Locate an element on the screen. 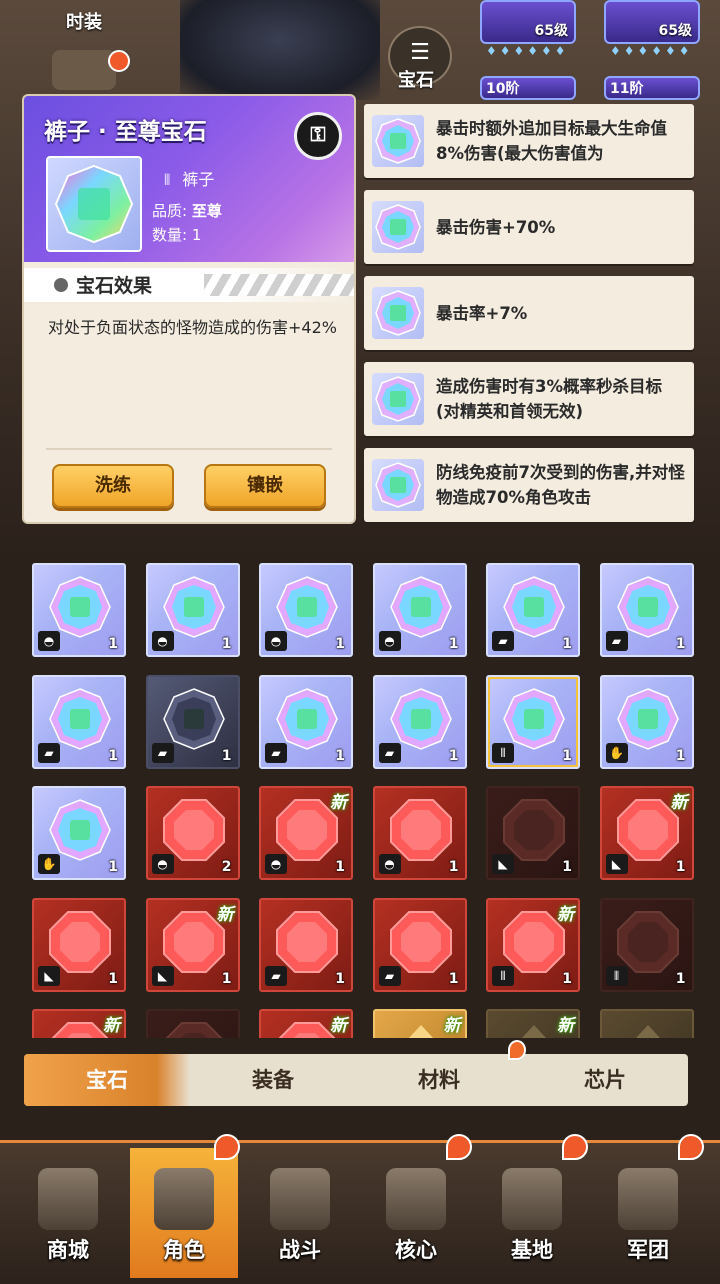  effect-header is located at coordinates (189, 285).